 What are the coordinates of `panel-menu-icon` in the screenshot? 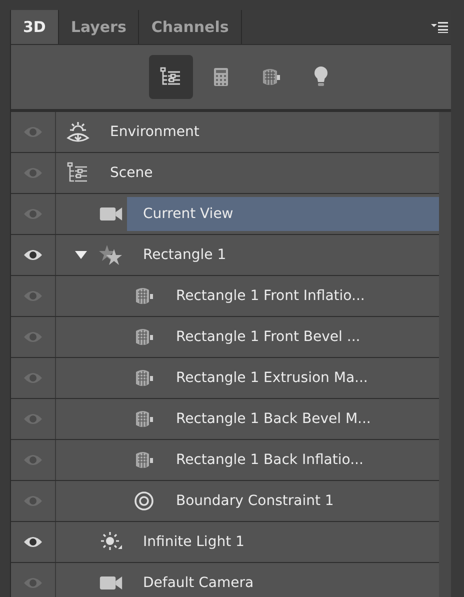 It's located at (440, 27).